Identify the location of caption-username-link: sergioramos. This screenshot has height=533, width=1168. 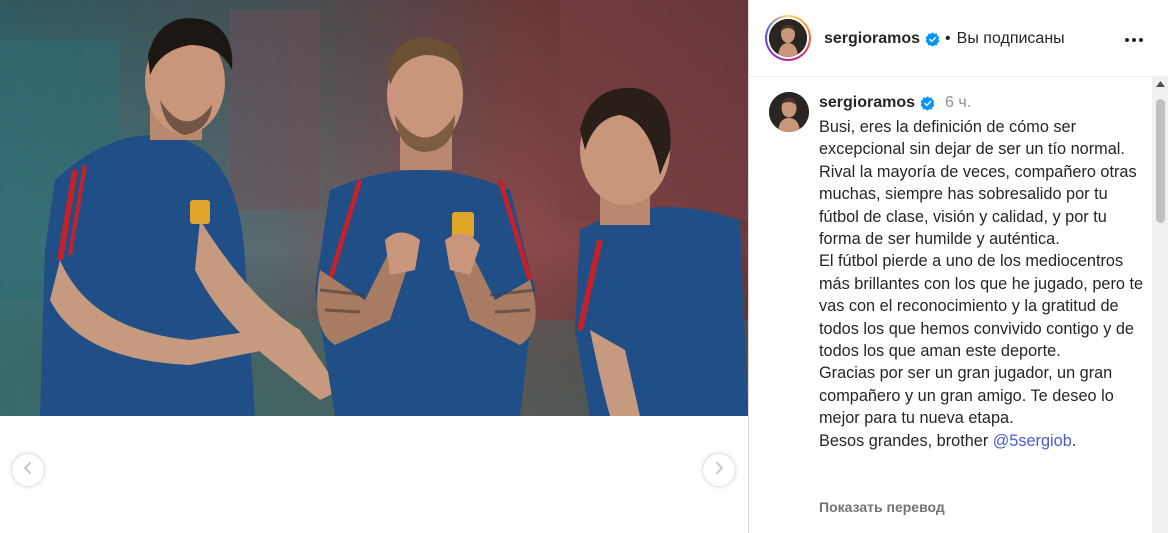
(867, 103).